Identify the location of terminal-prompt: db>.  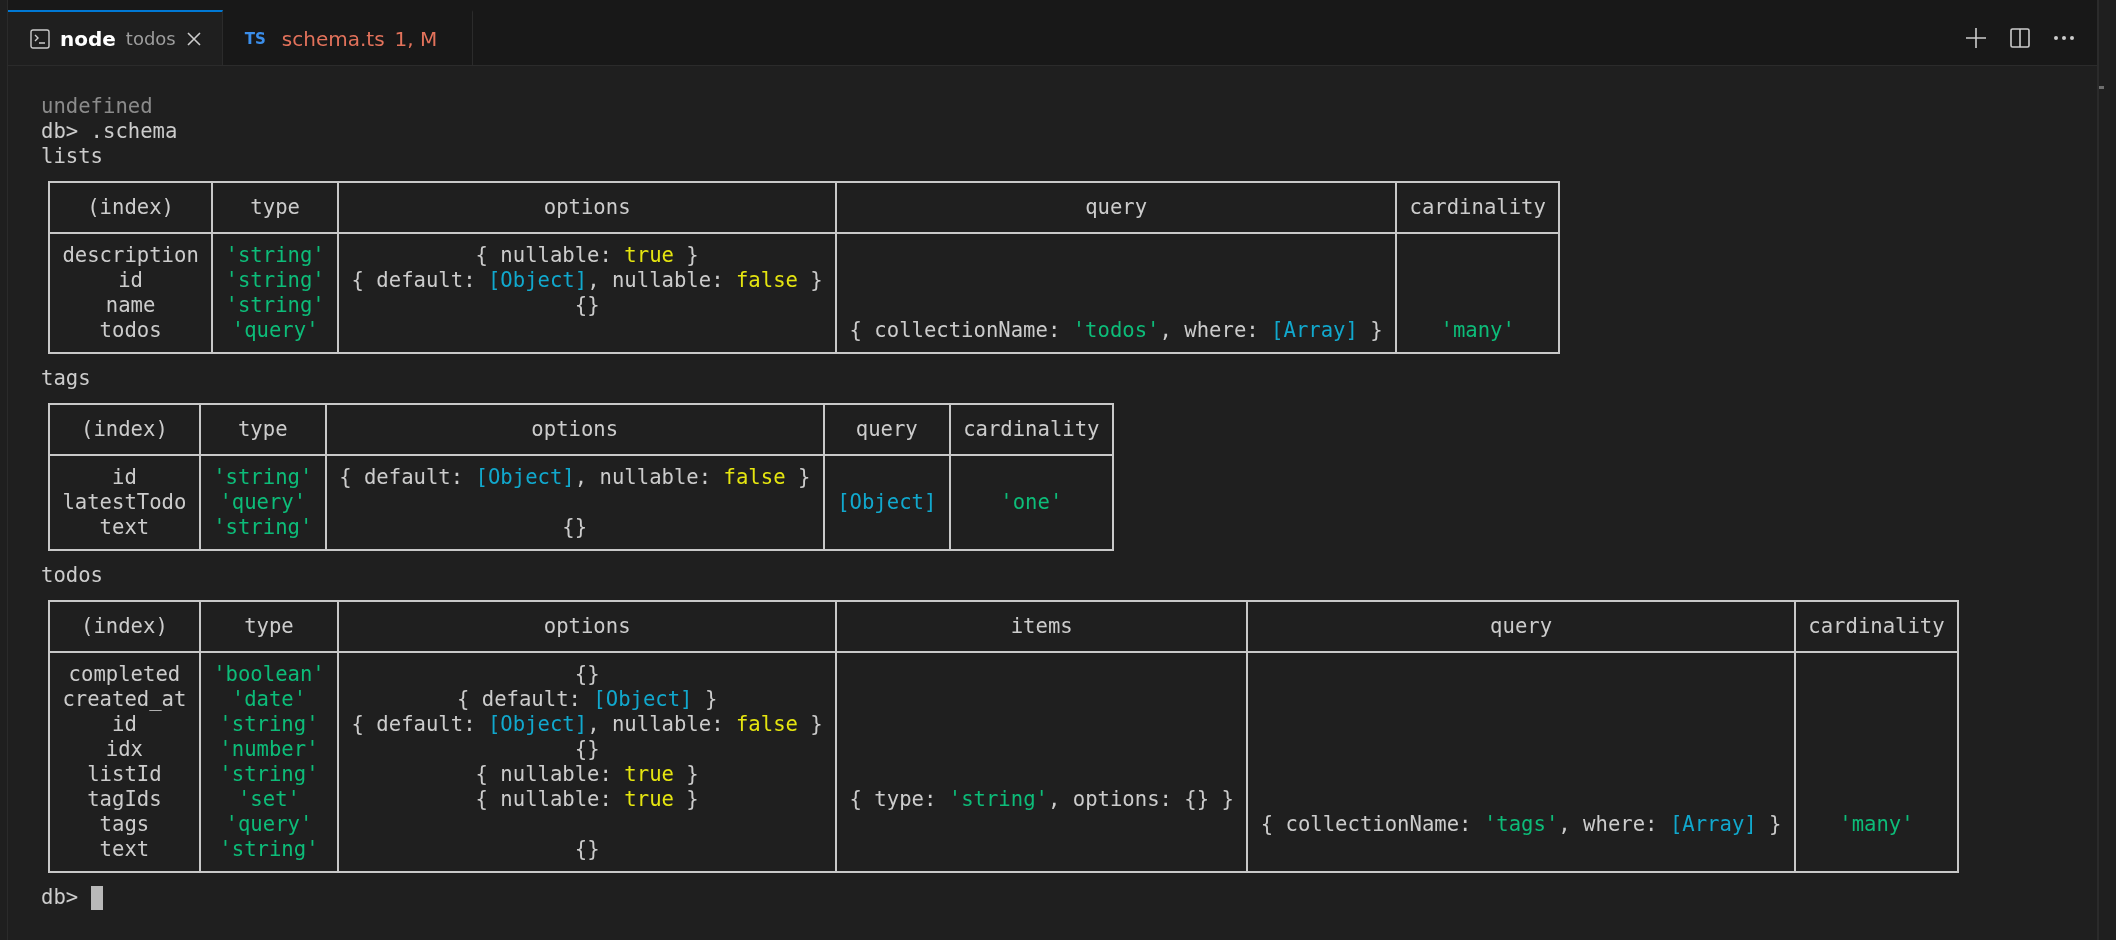
(60, 897).